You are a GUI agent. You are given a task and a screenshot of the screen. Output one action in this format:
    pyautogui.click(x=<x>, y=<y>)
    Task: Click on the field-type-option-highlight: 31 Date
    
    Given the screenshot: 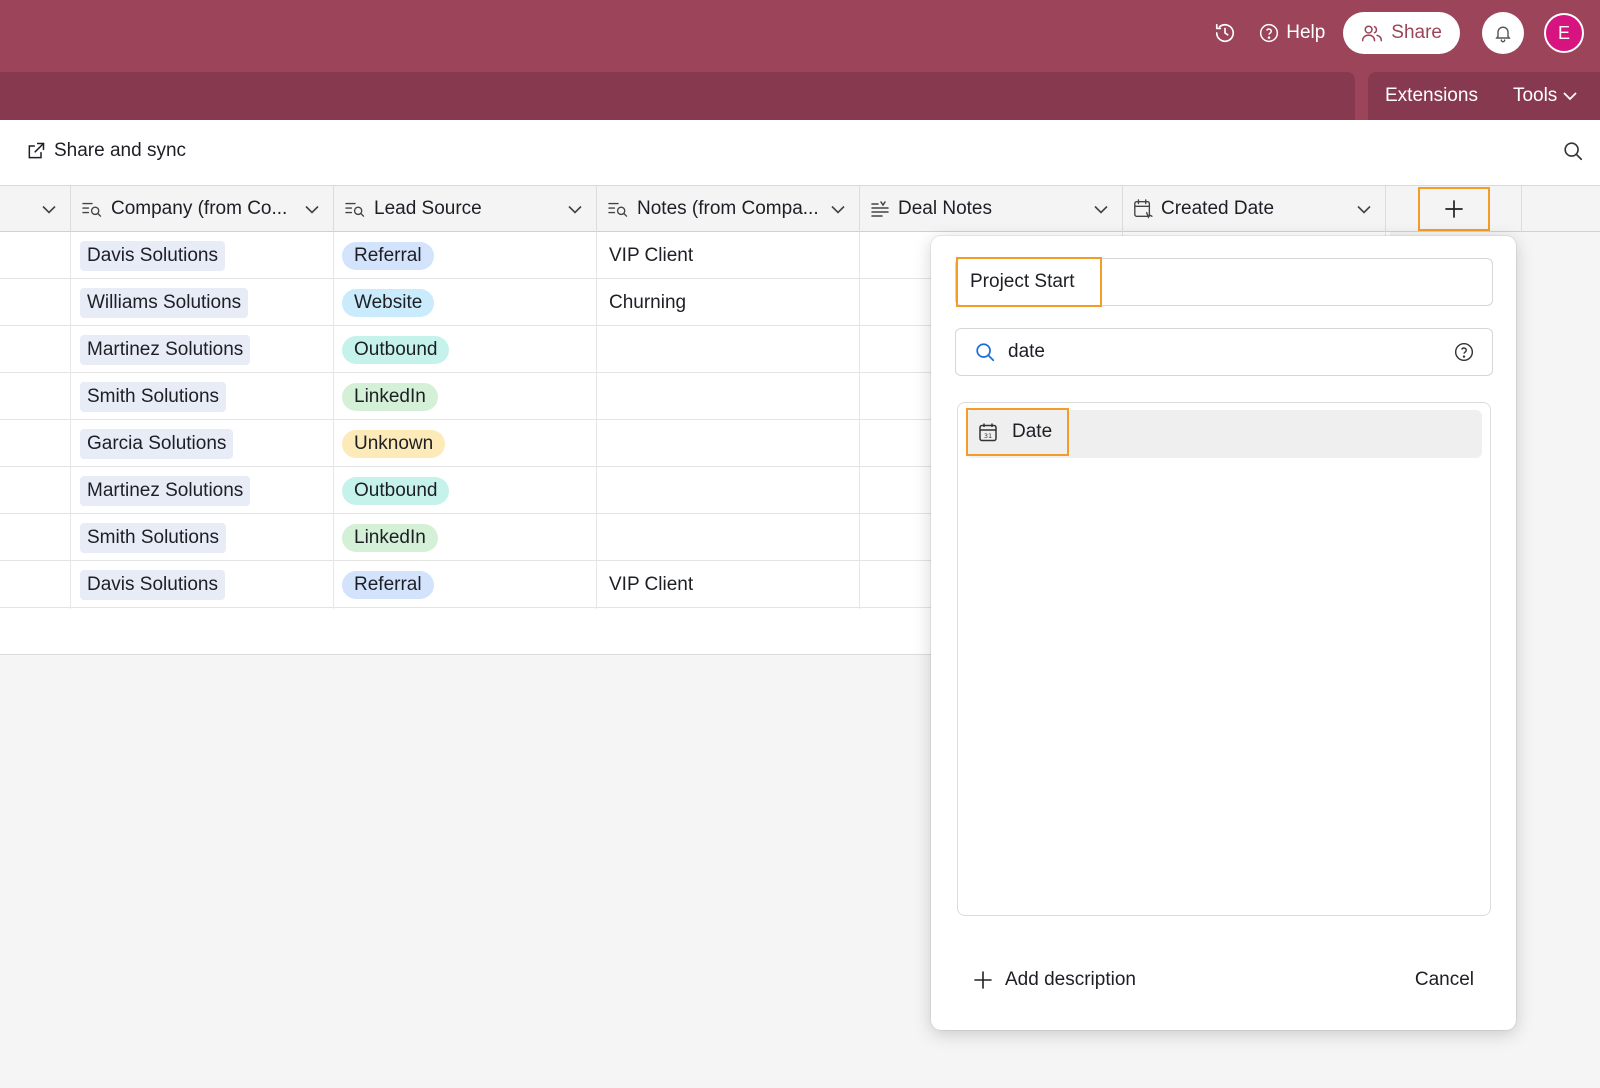 What is the action you would take?
    pyautogui.click(x=1017, y=432)
    